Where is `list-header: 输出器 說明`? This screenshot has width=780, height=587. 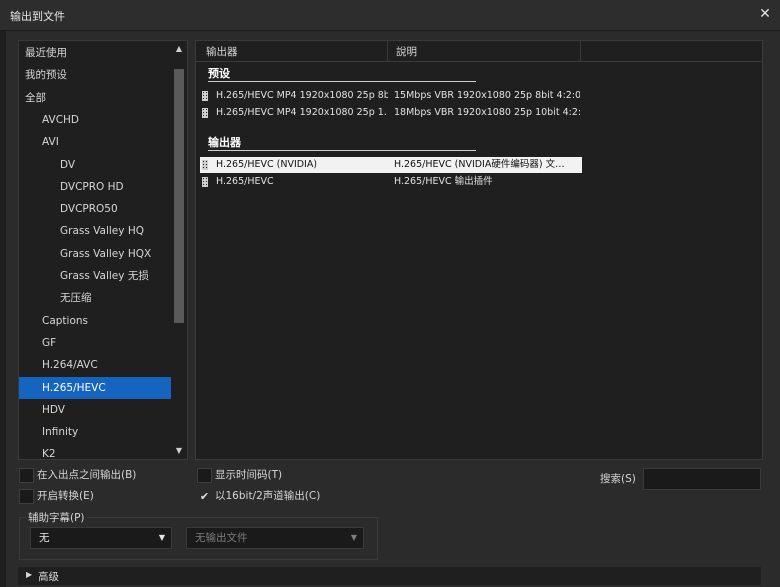
list-header: 输出器 說明 is located at coordinates (479, 51).